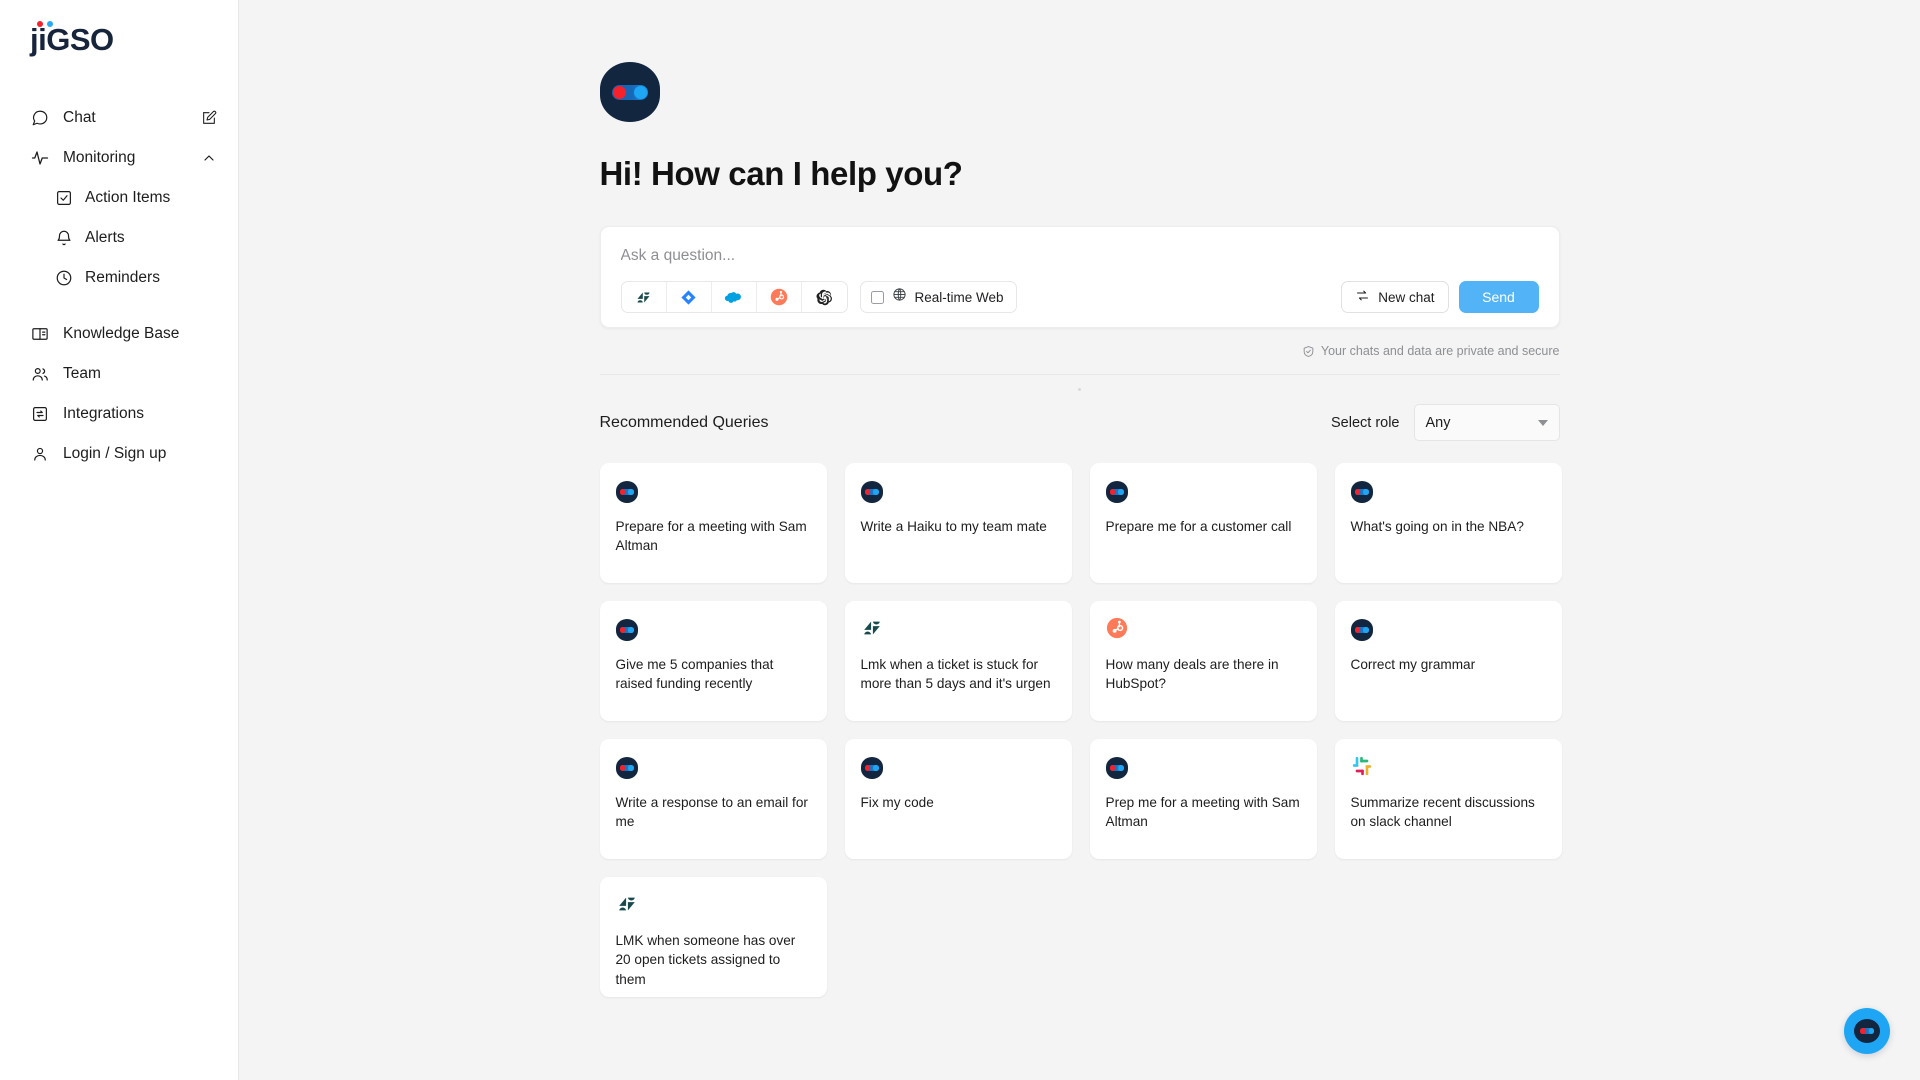 Image resolution: width=1920 pixels, height=1080 pixels. I want to click on compose-pencil-icon, so click(209, 118).